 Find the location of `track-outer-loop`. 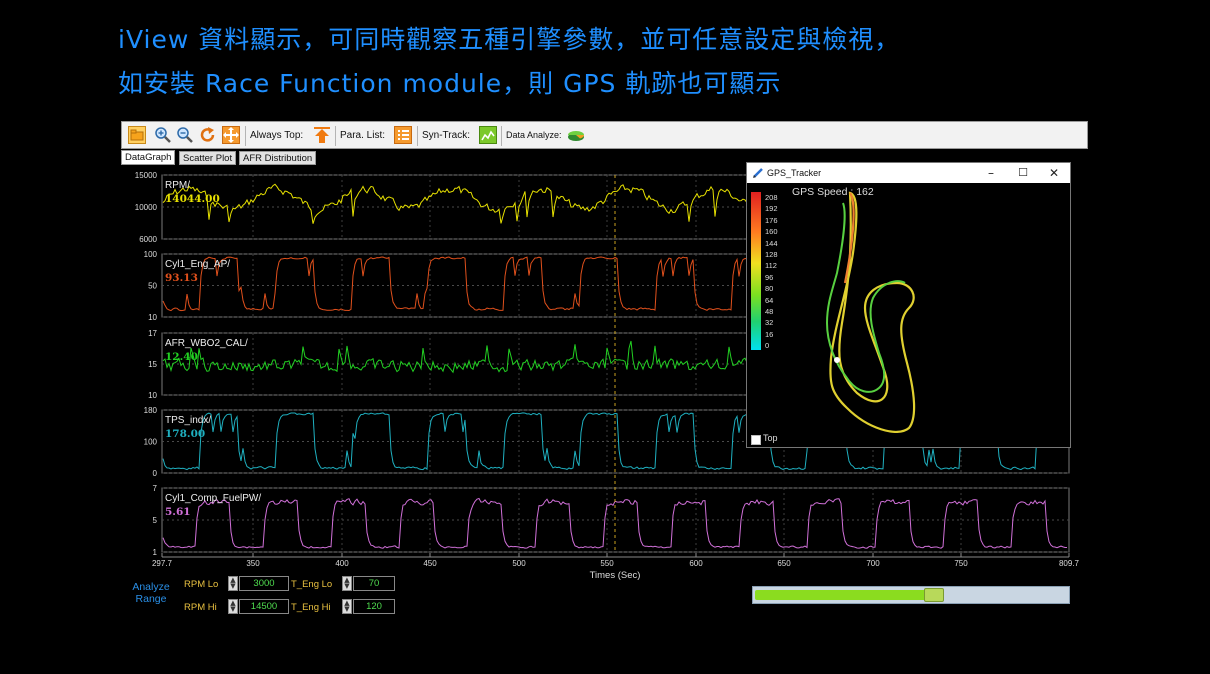

track-outer-loop is located at coordinates (872, 312).